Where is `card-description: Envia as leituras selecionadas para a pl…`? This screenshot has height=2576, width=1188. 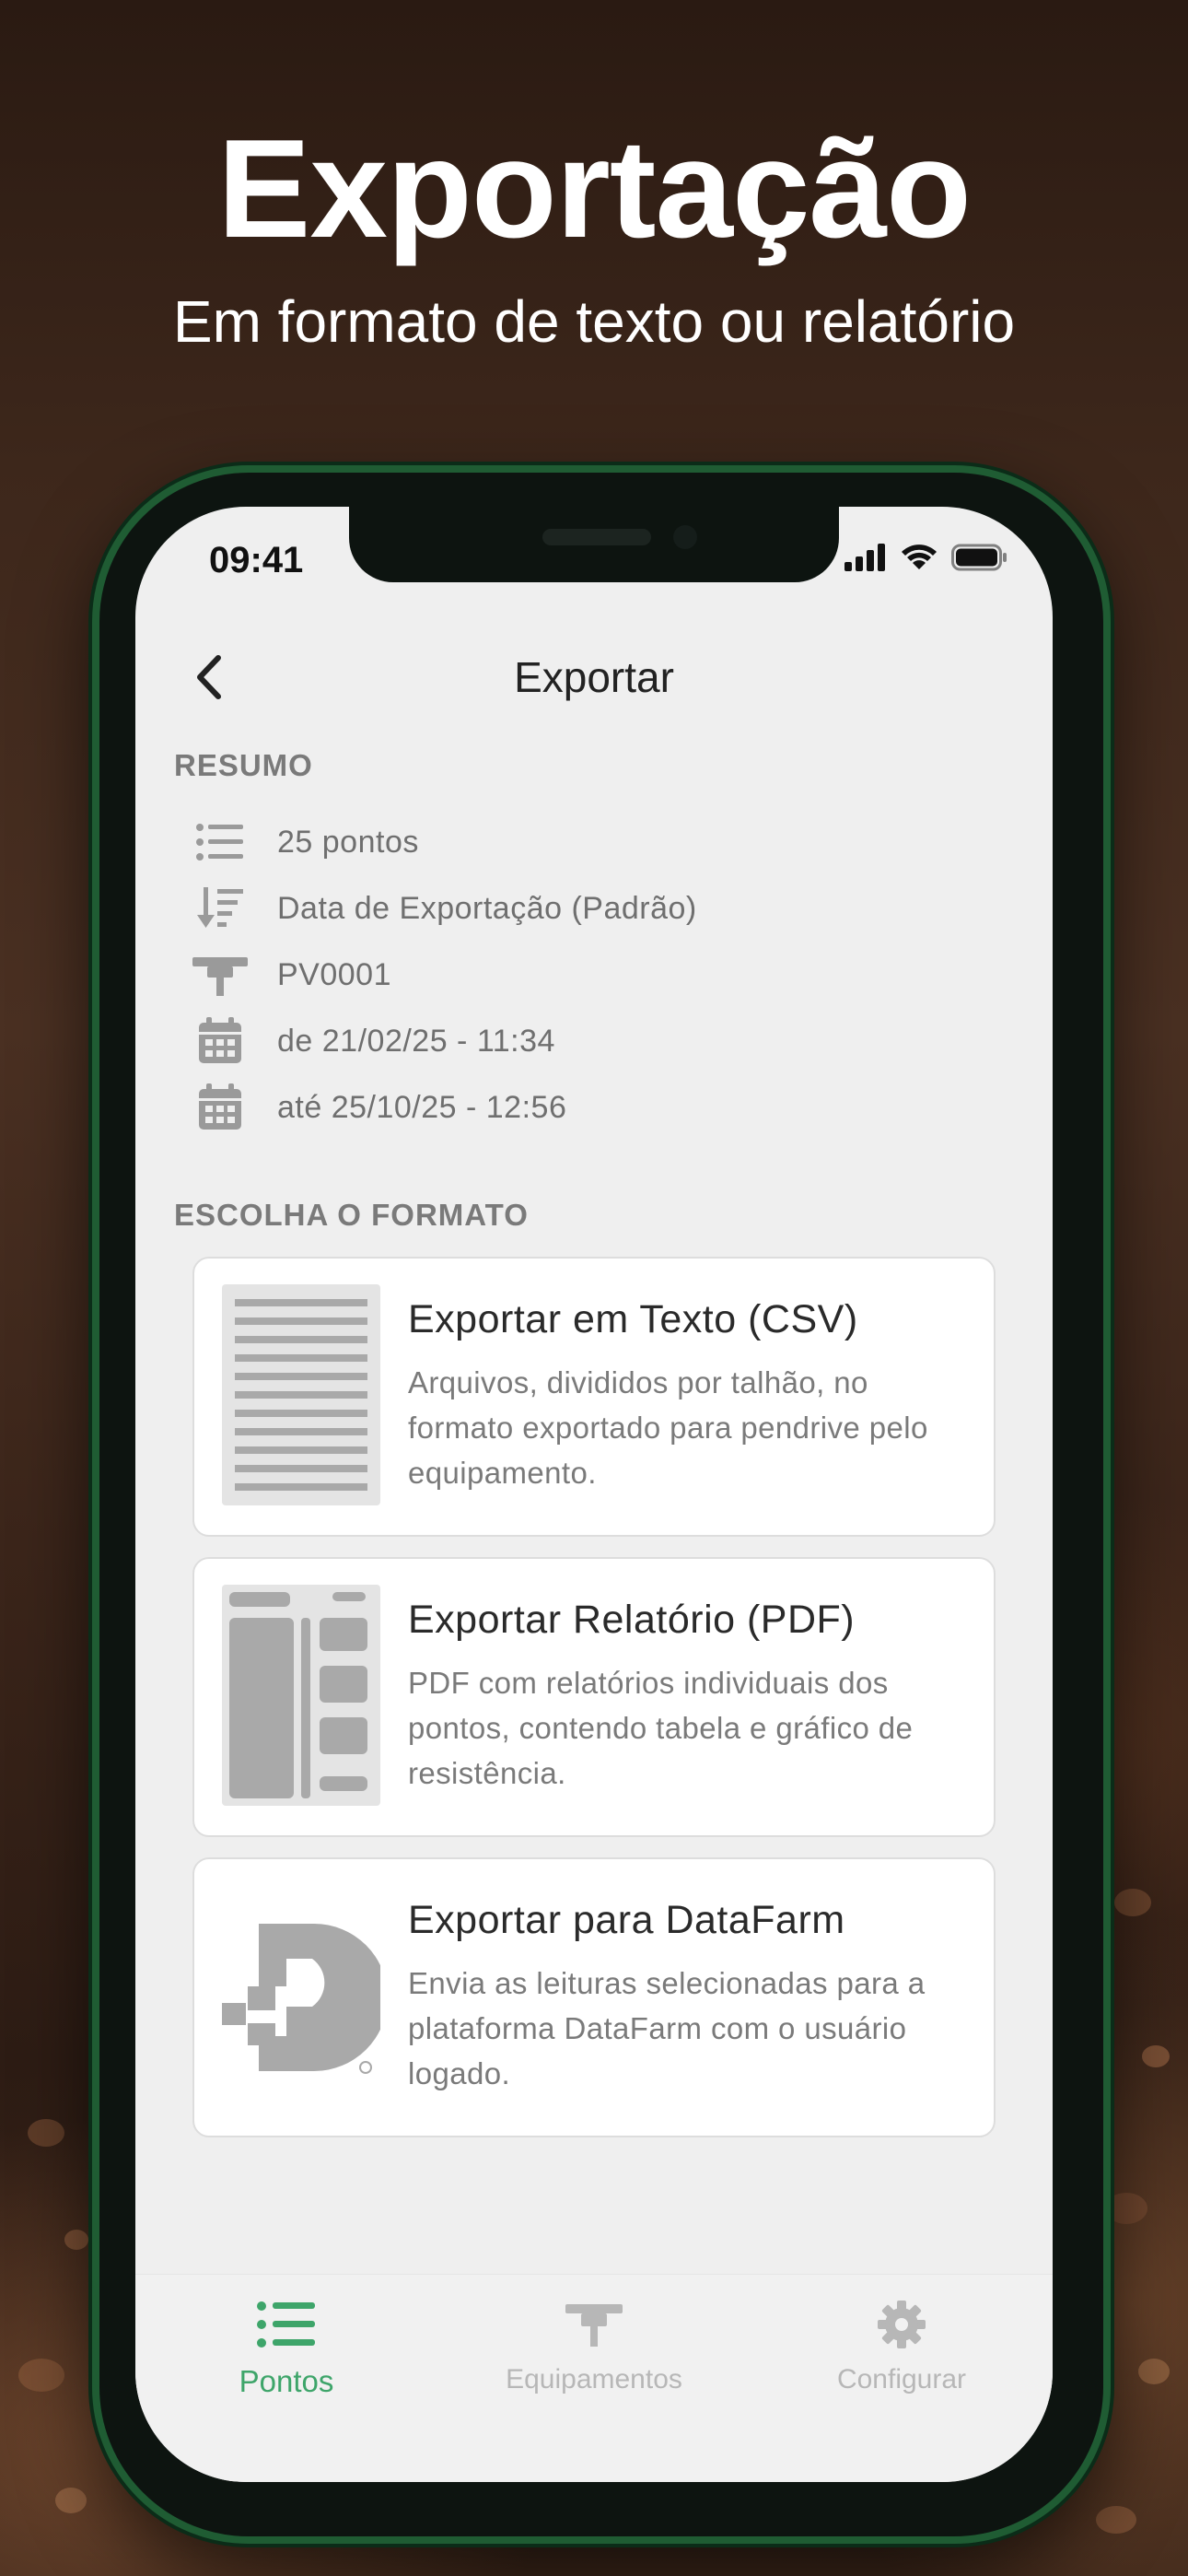
card-description: Envia as leituras selecionadas para a pl… is located at coordinates (667, 2028).